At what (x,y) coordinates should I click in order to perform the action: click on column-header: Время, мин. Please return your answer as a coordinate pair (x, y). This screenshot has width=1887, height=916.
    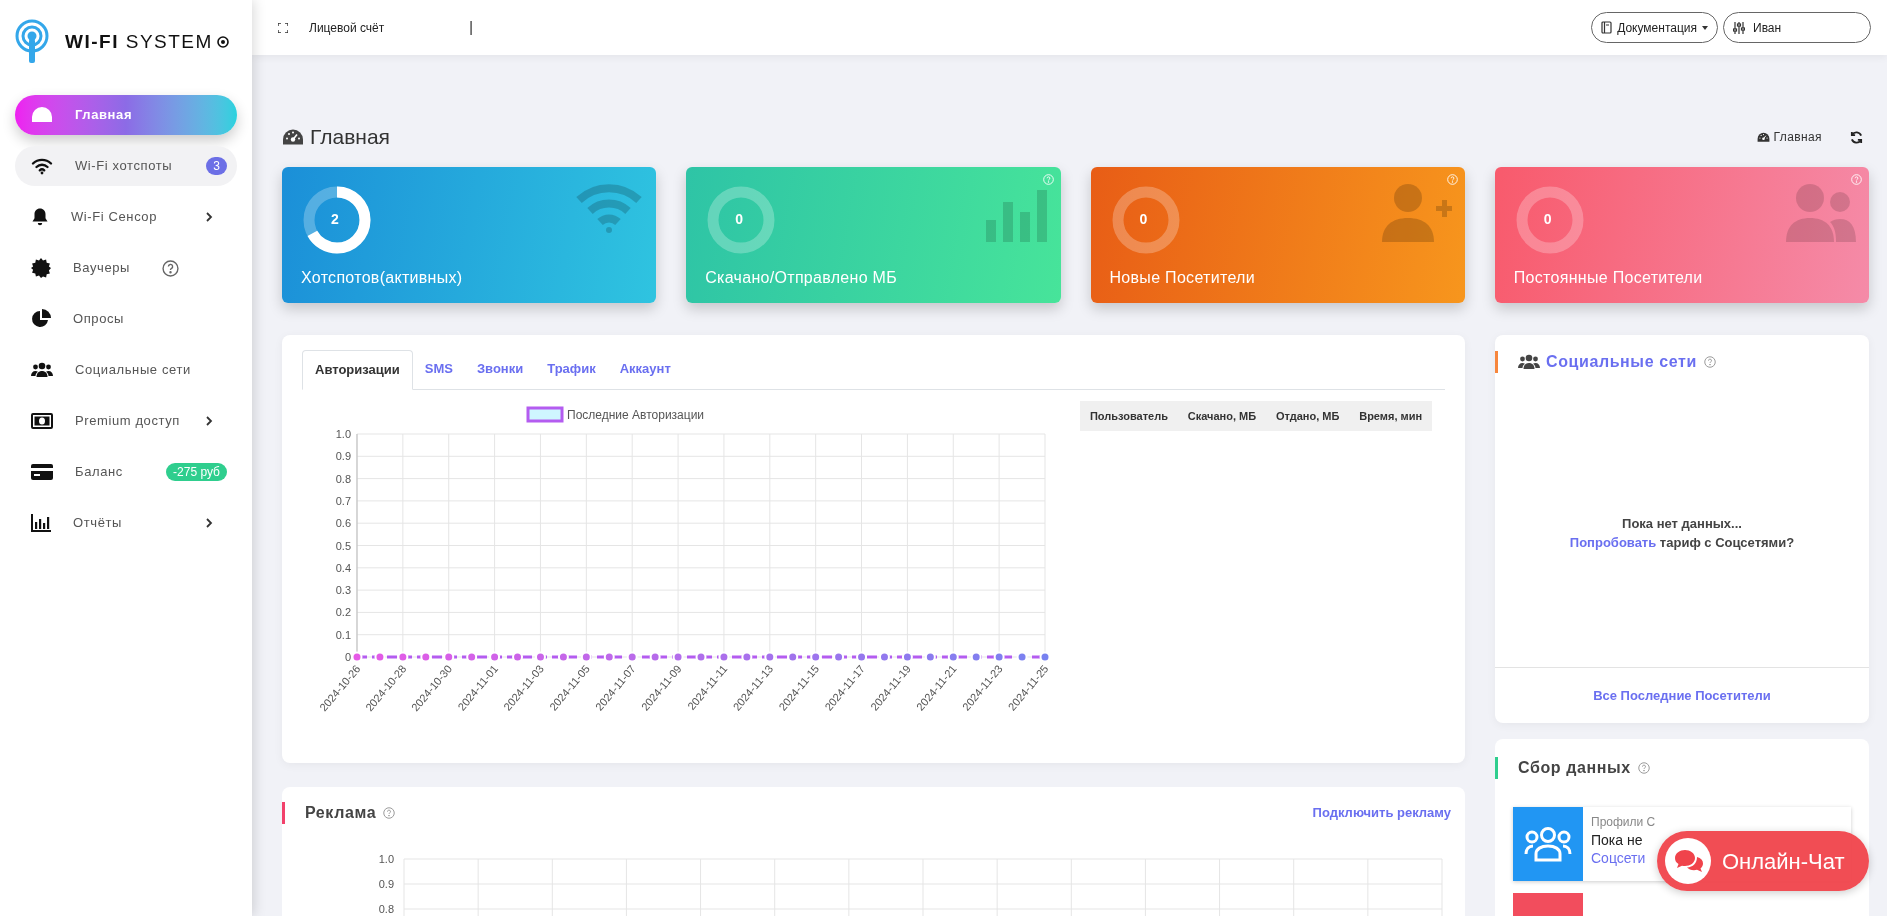
    Looking at the image, I should click on (1391, 416).